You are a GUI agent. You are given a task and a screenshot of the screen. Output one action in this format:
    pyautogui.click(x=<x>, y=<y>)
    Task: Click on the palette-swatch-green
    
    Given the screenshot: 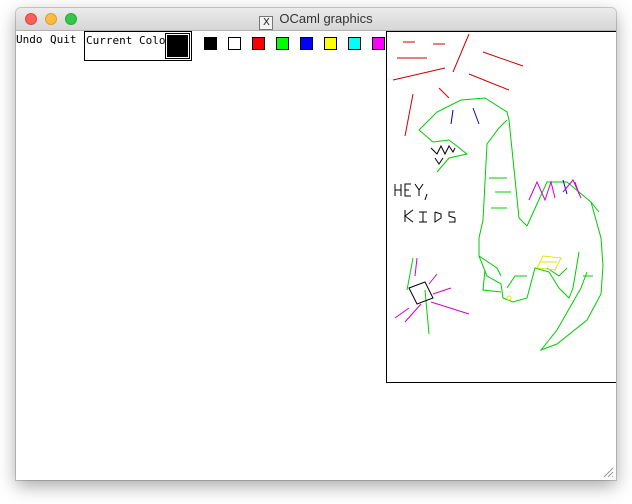 What is the action you would take?
    pyautogui.click(x=282, y=43)
    